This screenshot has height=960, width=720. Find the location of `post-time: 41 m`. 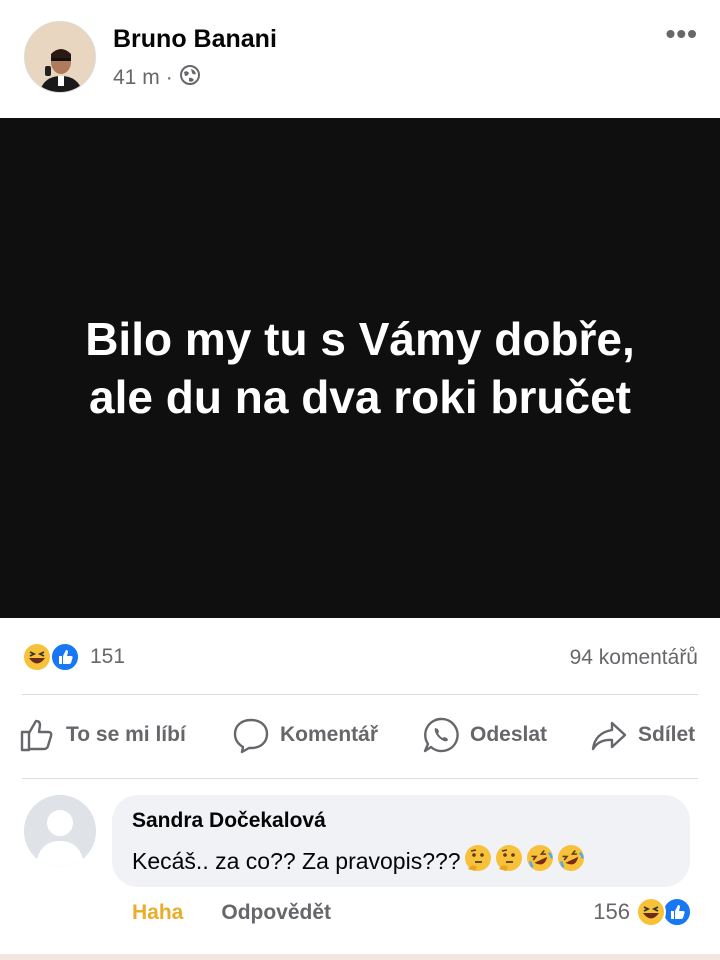

post-time: 41 m is located at coordinates (136, 78).